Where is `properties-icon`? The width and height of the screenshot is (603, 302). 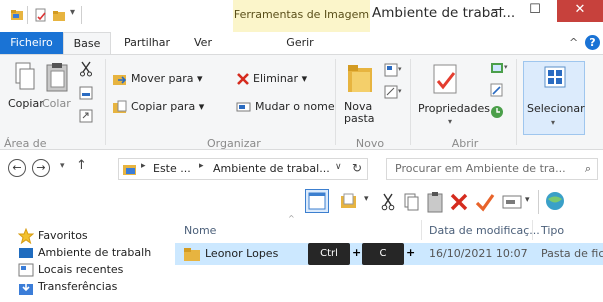
properties-icon is located at coordinates (41, 15).